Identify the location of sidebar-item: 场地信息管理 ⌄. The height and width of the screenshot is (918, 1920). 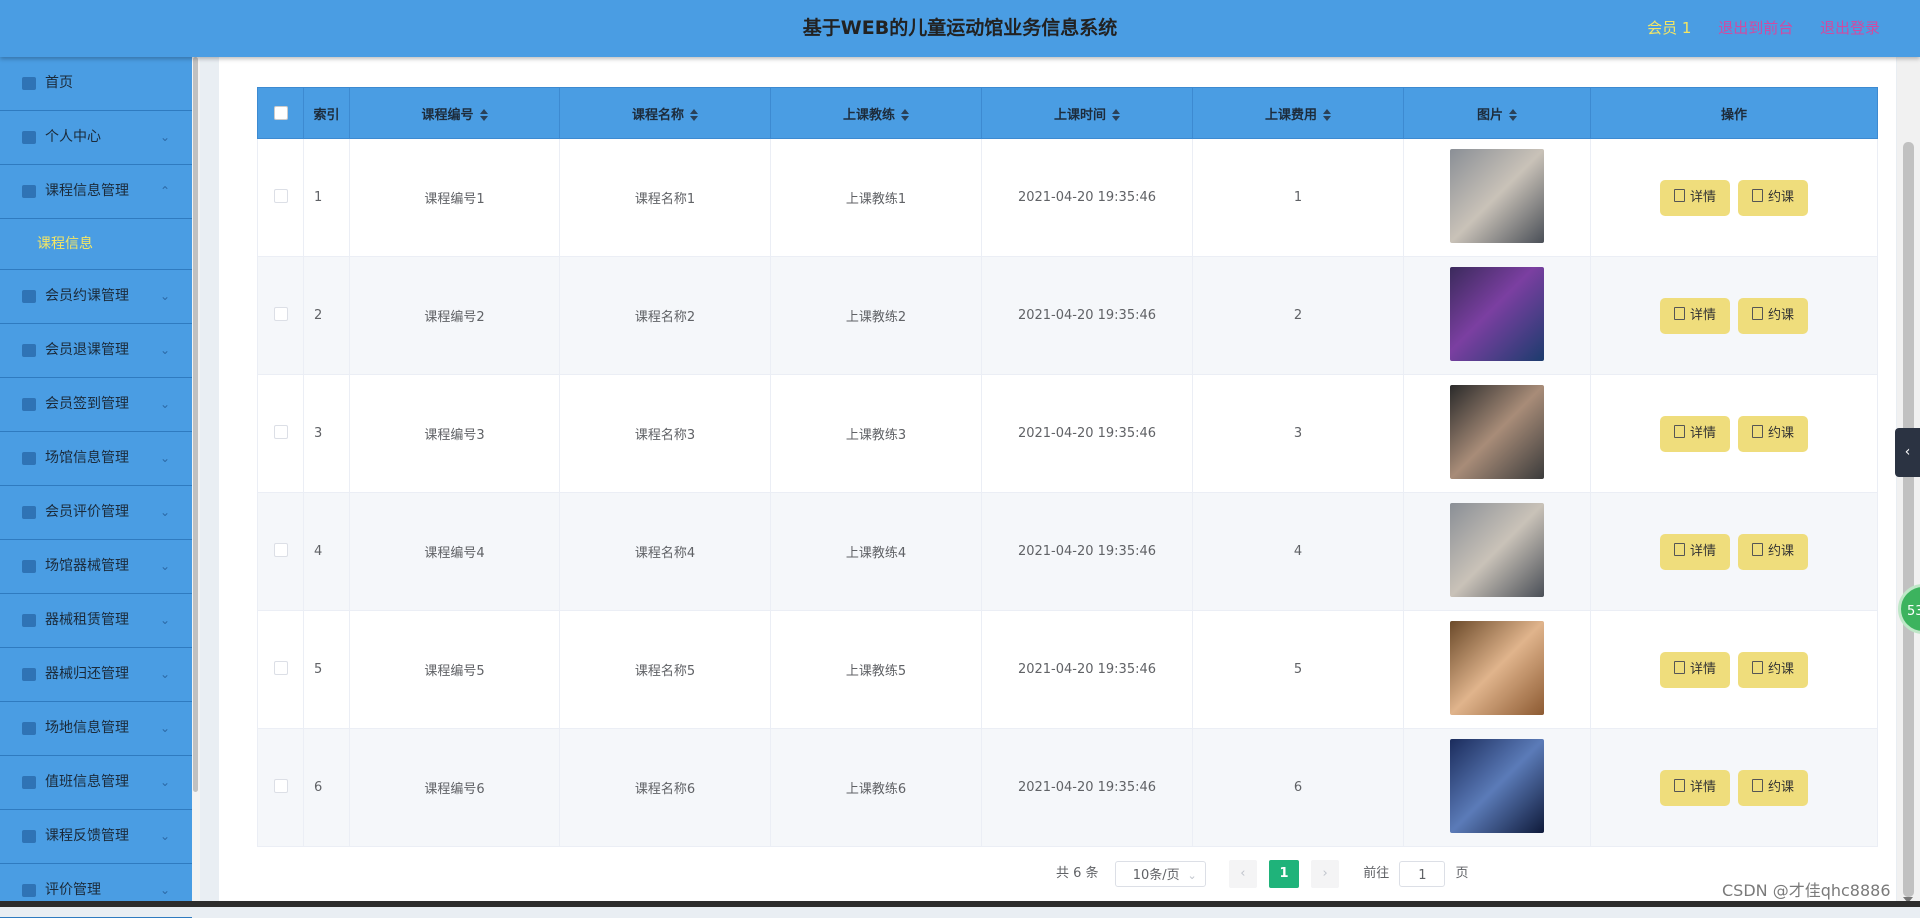
(96, 729).